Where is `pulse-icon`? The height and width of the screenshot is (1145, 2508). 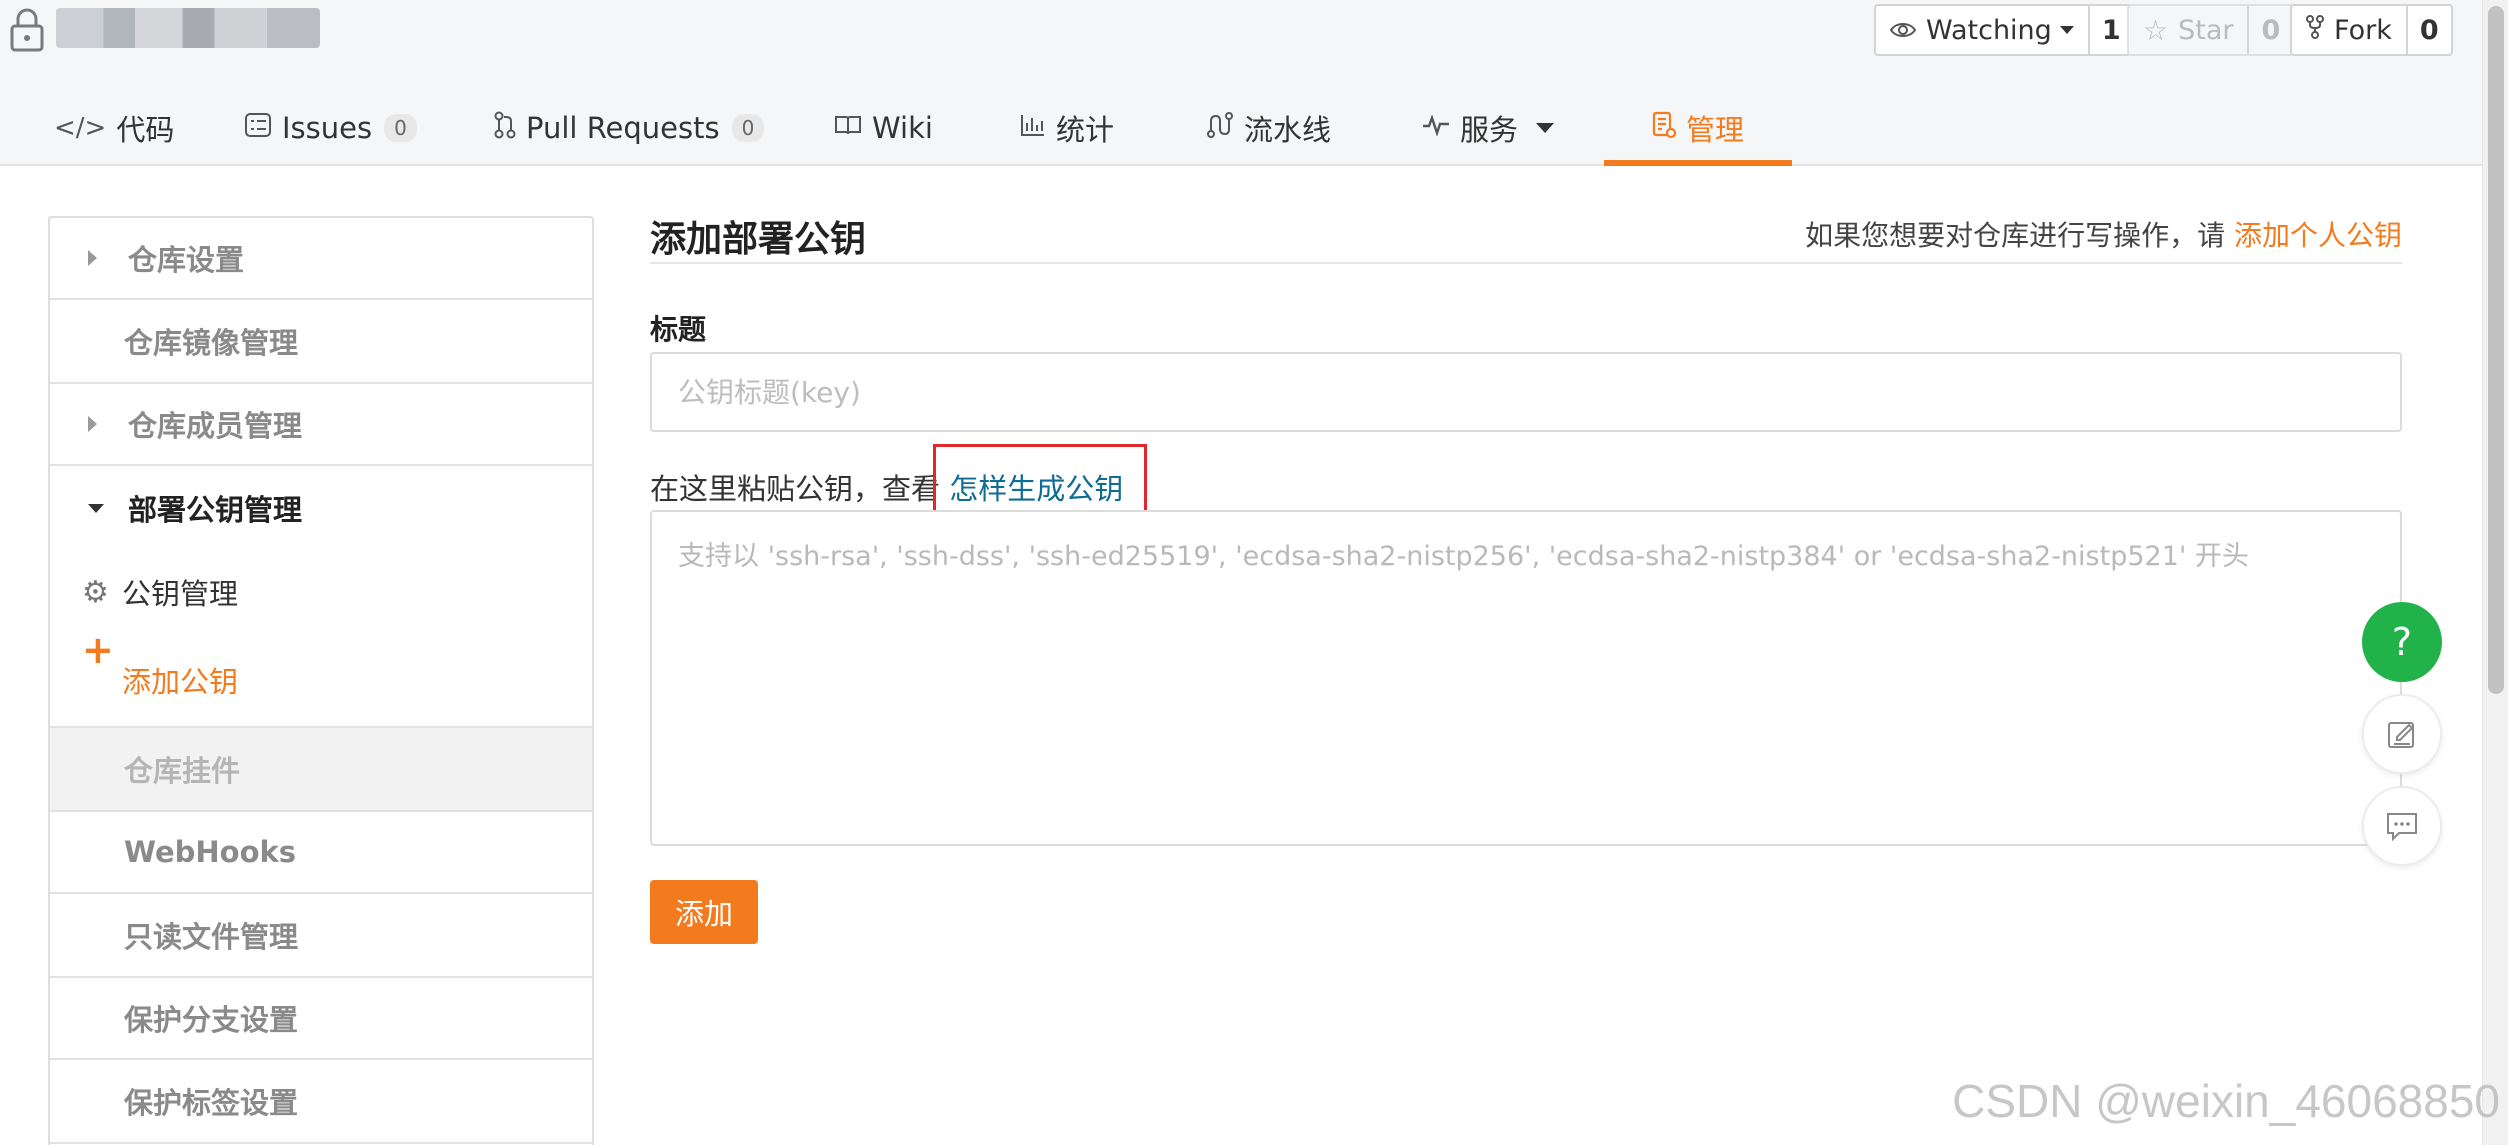
pulse-icon is located at coordinates (1436, 128).